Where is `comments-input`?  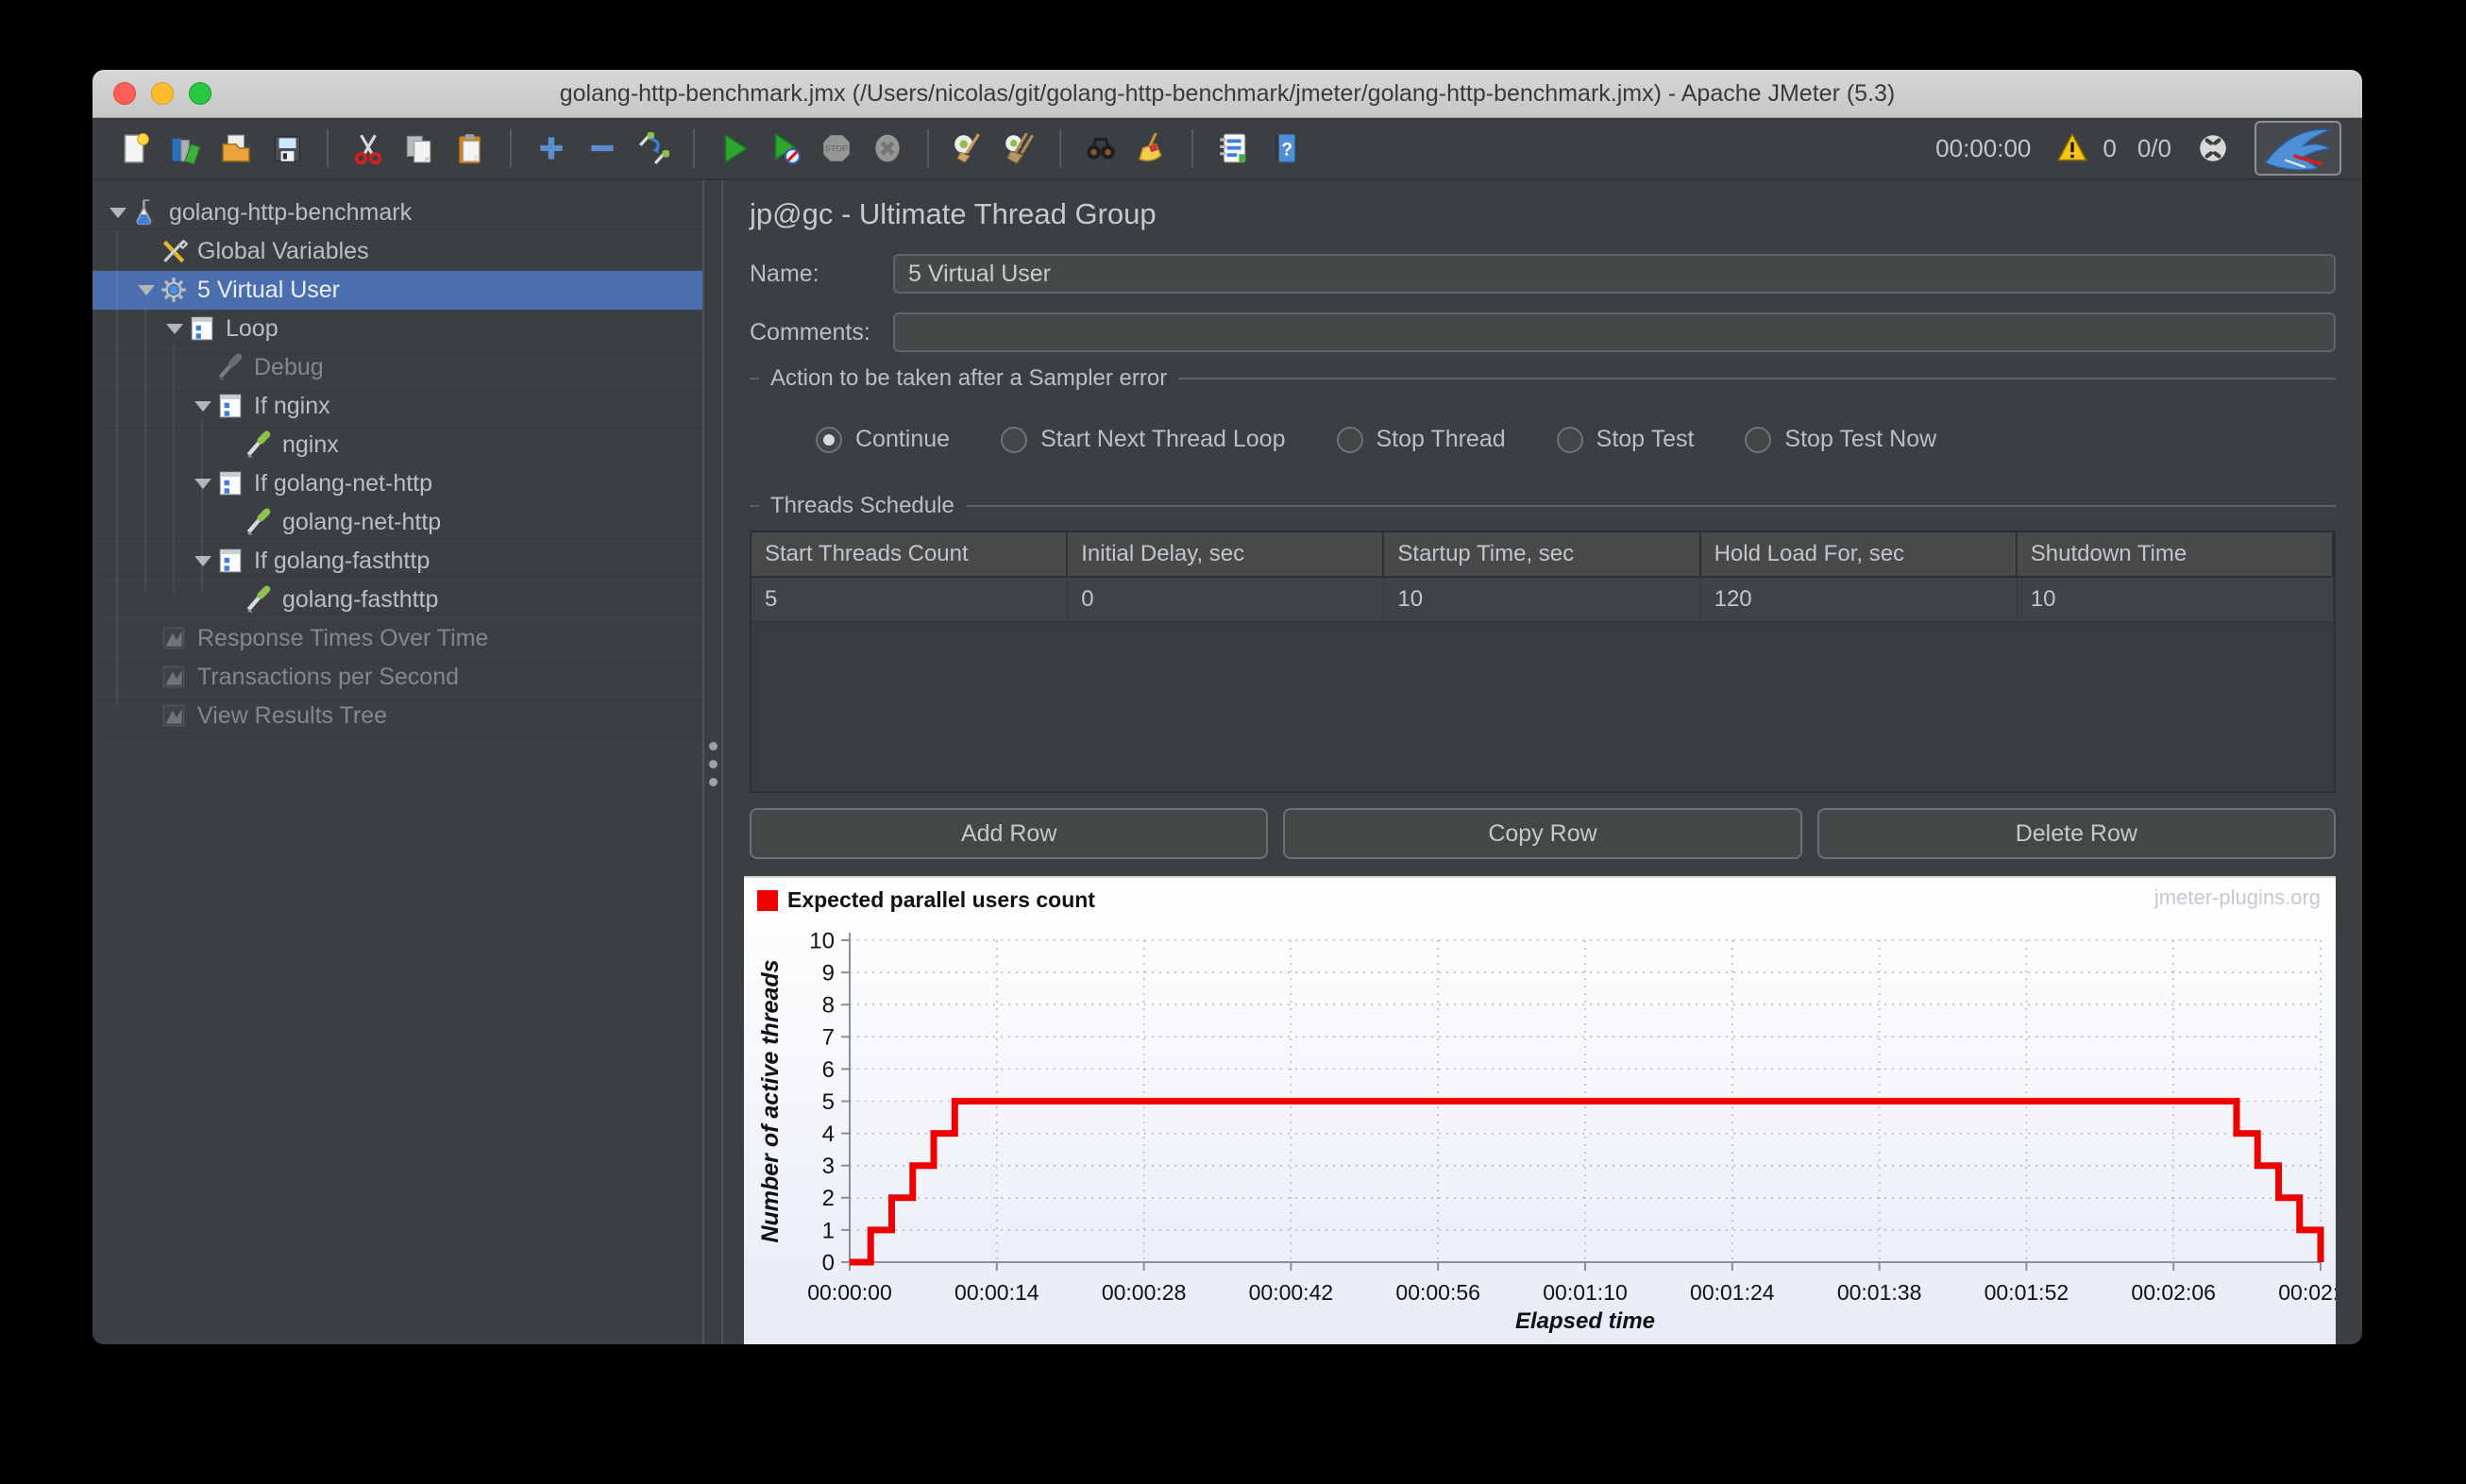
comments-input is located at coordinates (1614, 332).